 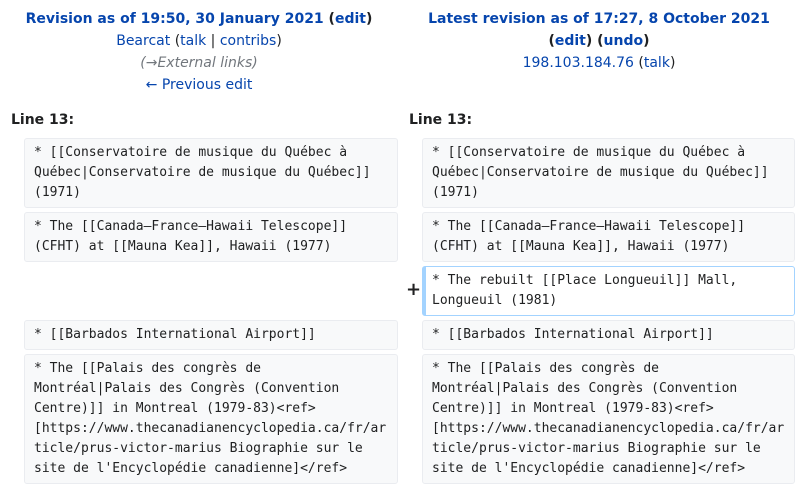 I want to click on left-edit-summary: (→External links), so click(x=199, y=63).